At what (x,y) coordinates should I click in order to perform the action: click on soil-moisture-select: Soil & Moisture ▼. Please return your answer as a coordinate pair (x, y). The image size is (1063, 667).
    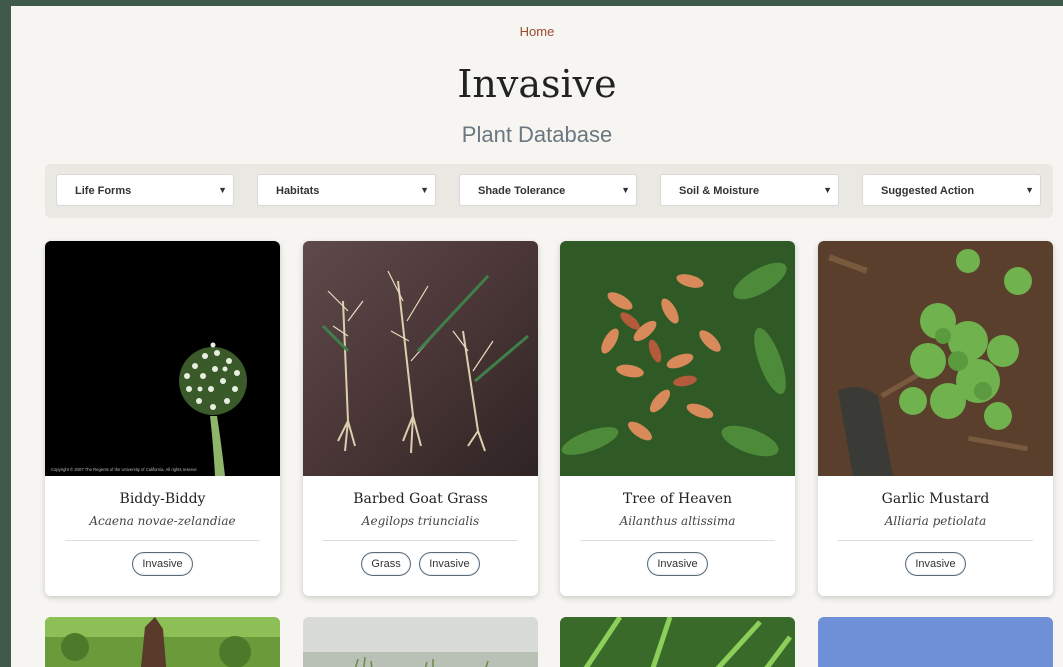
    Looking at the image, I should click on (749, 190).